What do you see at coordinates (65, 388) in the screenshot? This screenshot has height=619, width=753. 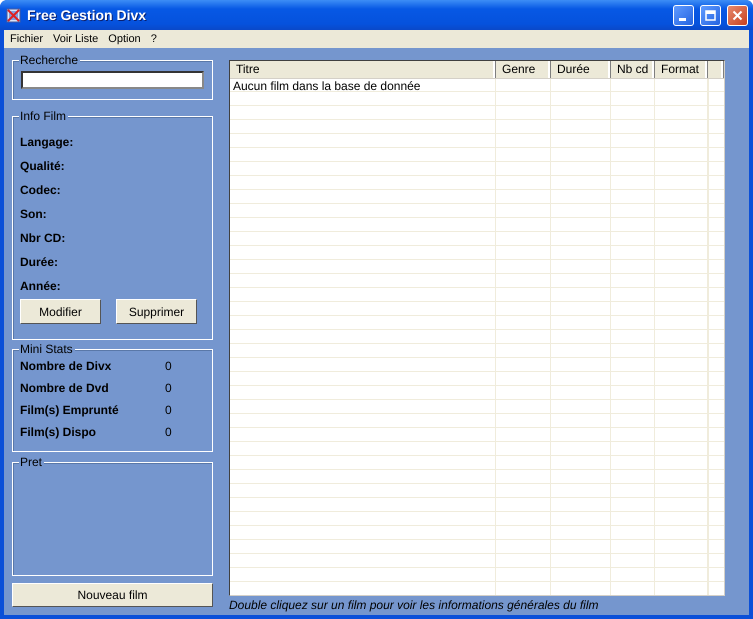 I see `stat-label: Nombre de Dvd` at bounding box center [65, 388].